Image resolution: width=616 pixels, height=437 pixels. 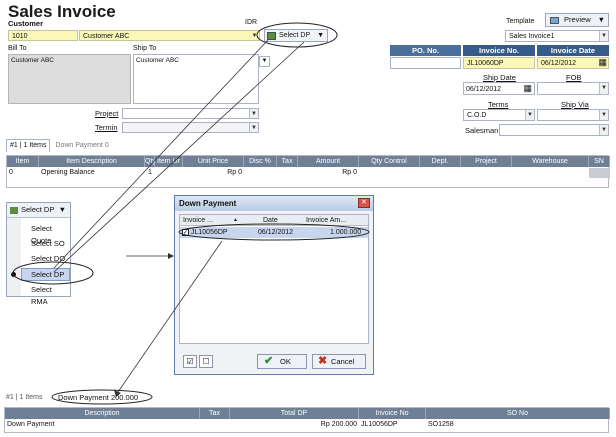 What do you see at coordinates (294, 413) in the screenshot?
I see `column-header: Total DP` at bounding box center [294, 413].